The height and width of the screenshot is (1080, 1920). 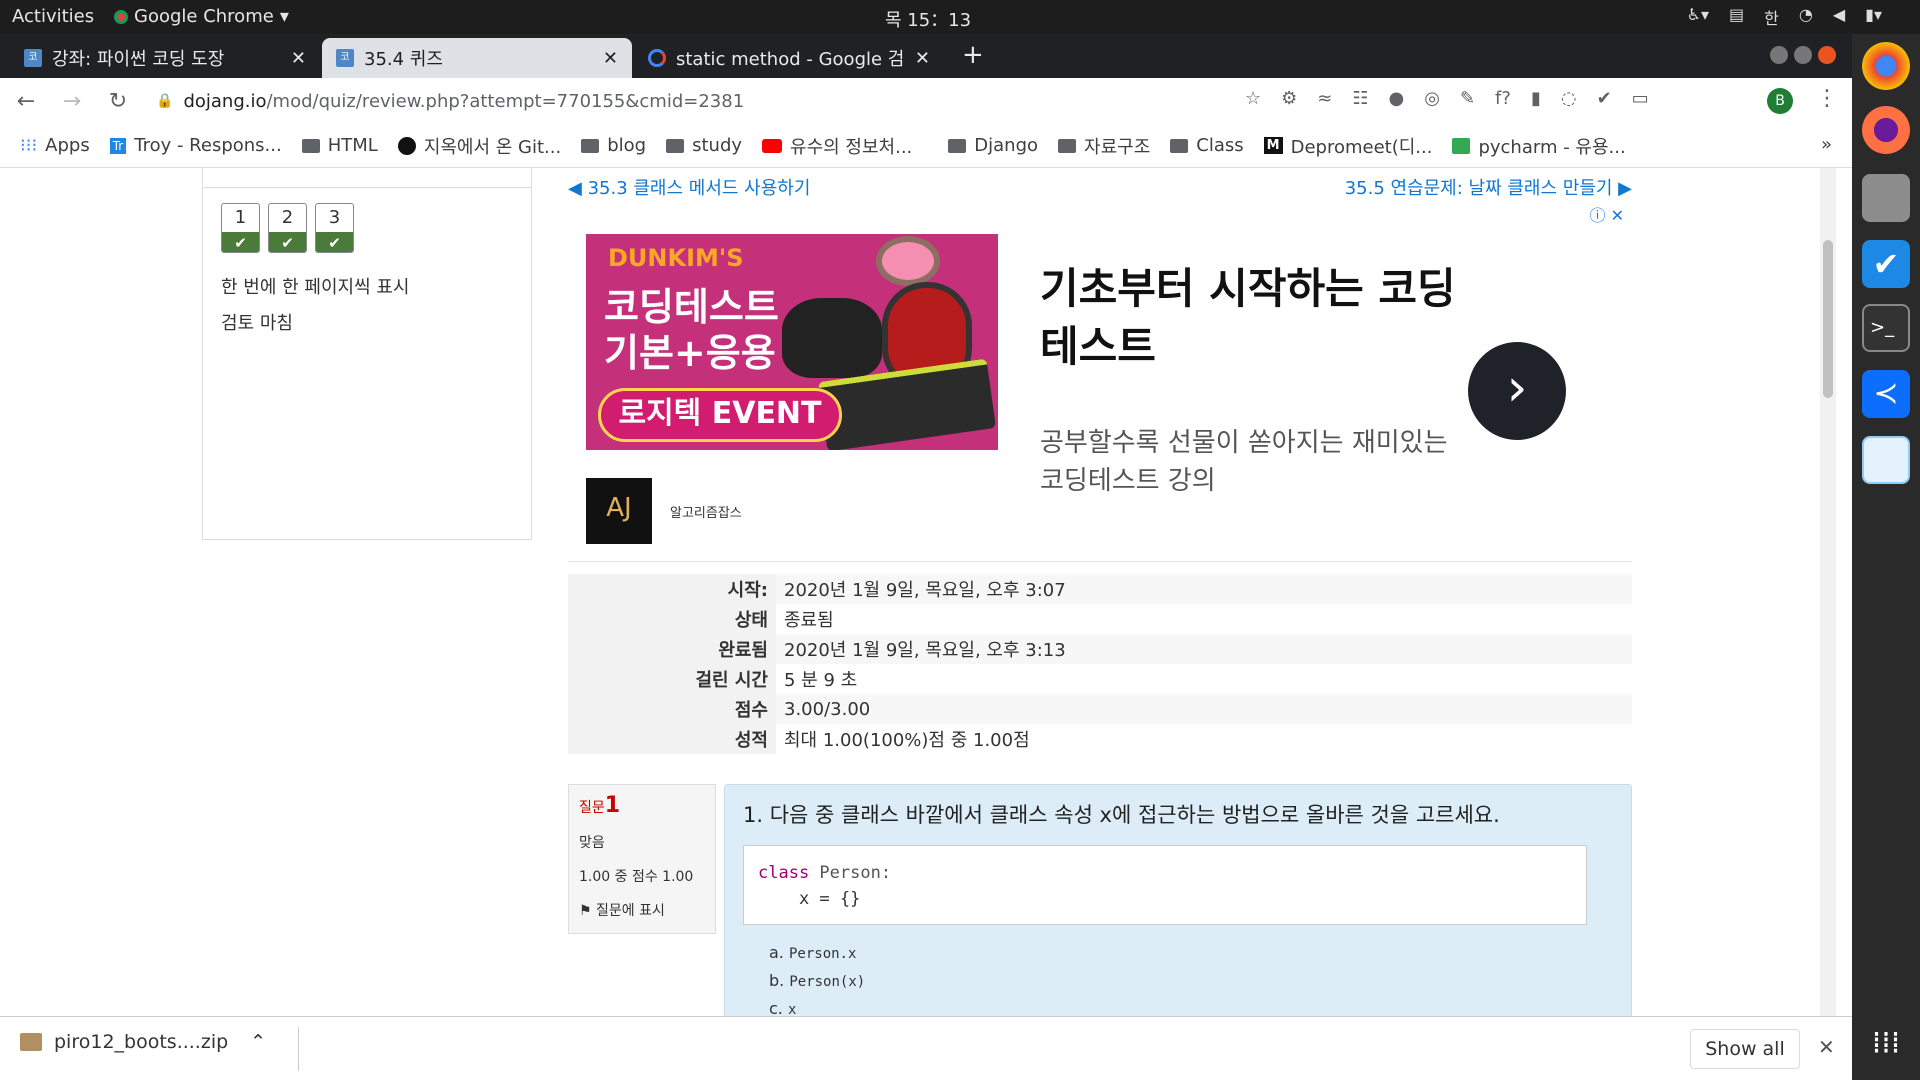 What do you see at coordinates (1698, 17) in the screenshot?
I see `accessibility-icon: ♿▾` at bounding box center [1698, 17].